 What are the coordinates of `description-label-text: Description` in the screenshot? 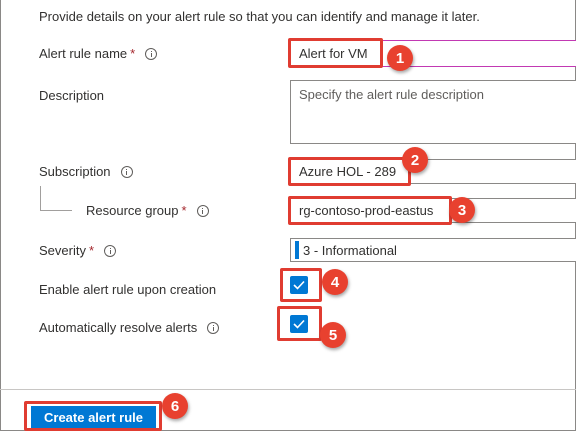 It's located at (72, 95).